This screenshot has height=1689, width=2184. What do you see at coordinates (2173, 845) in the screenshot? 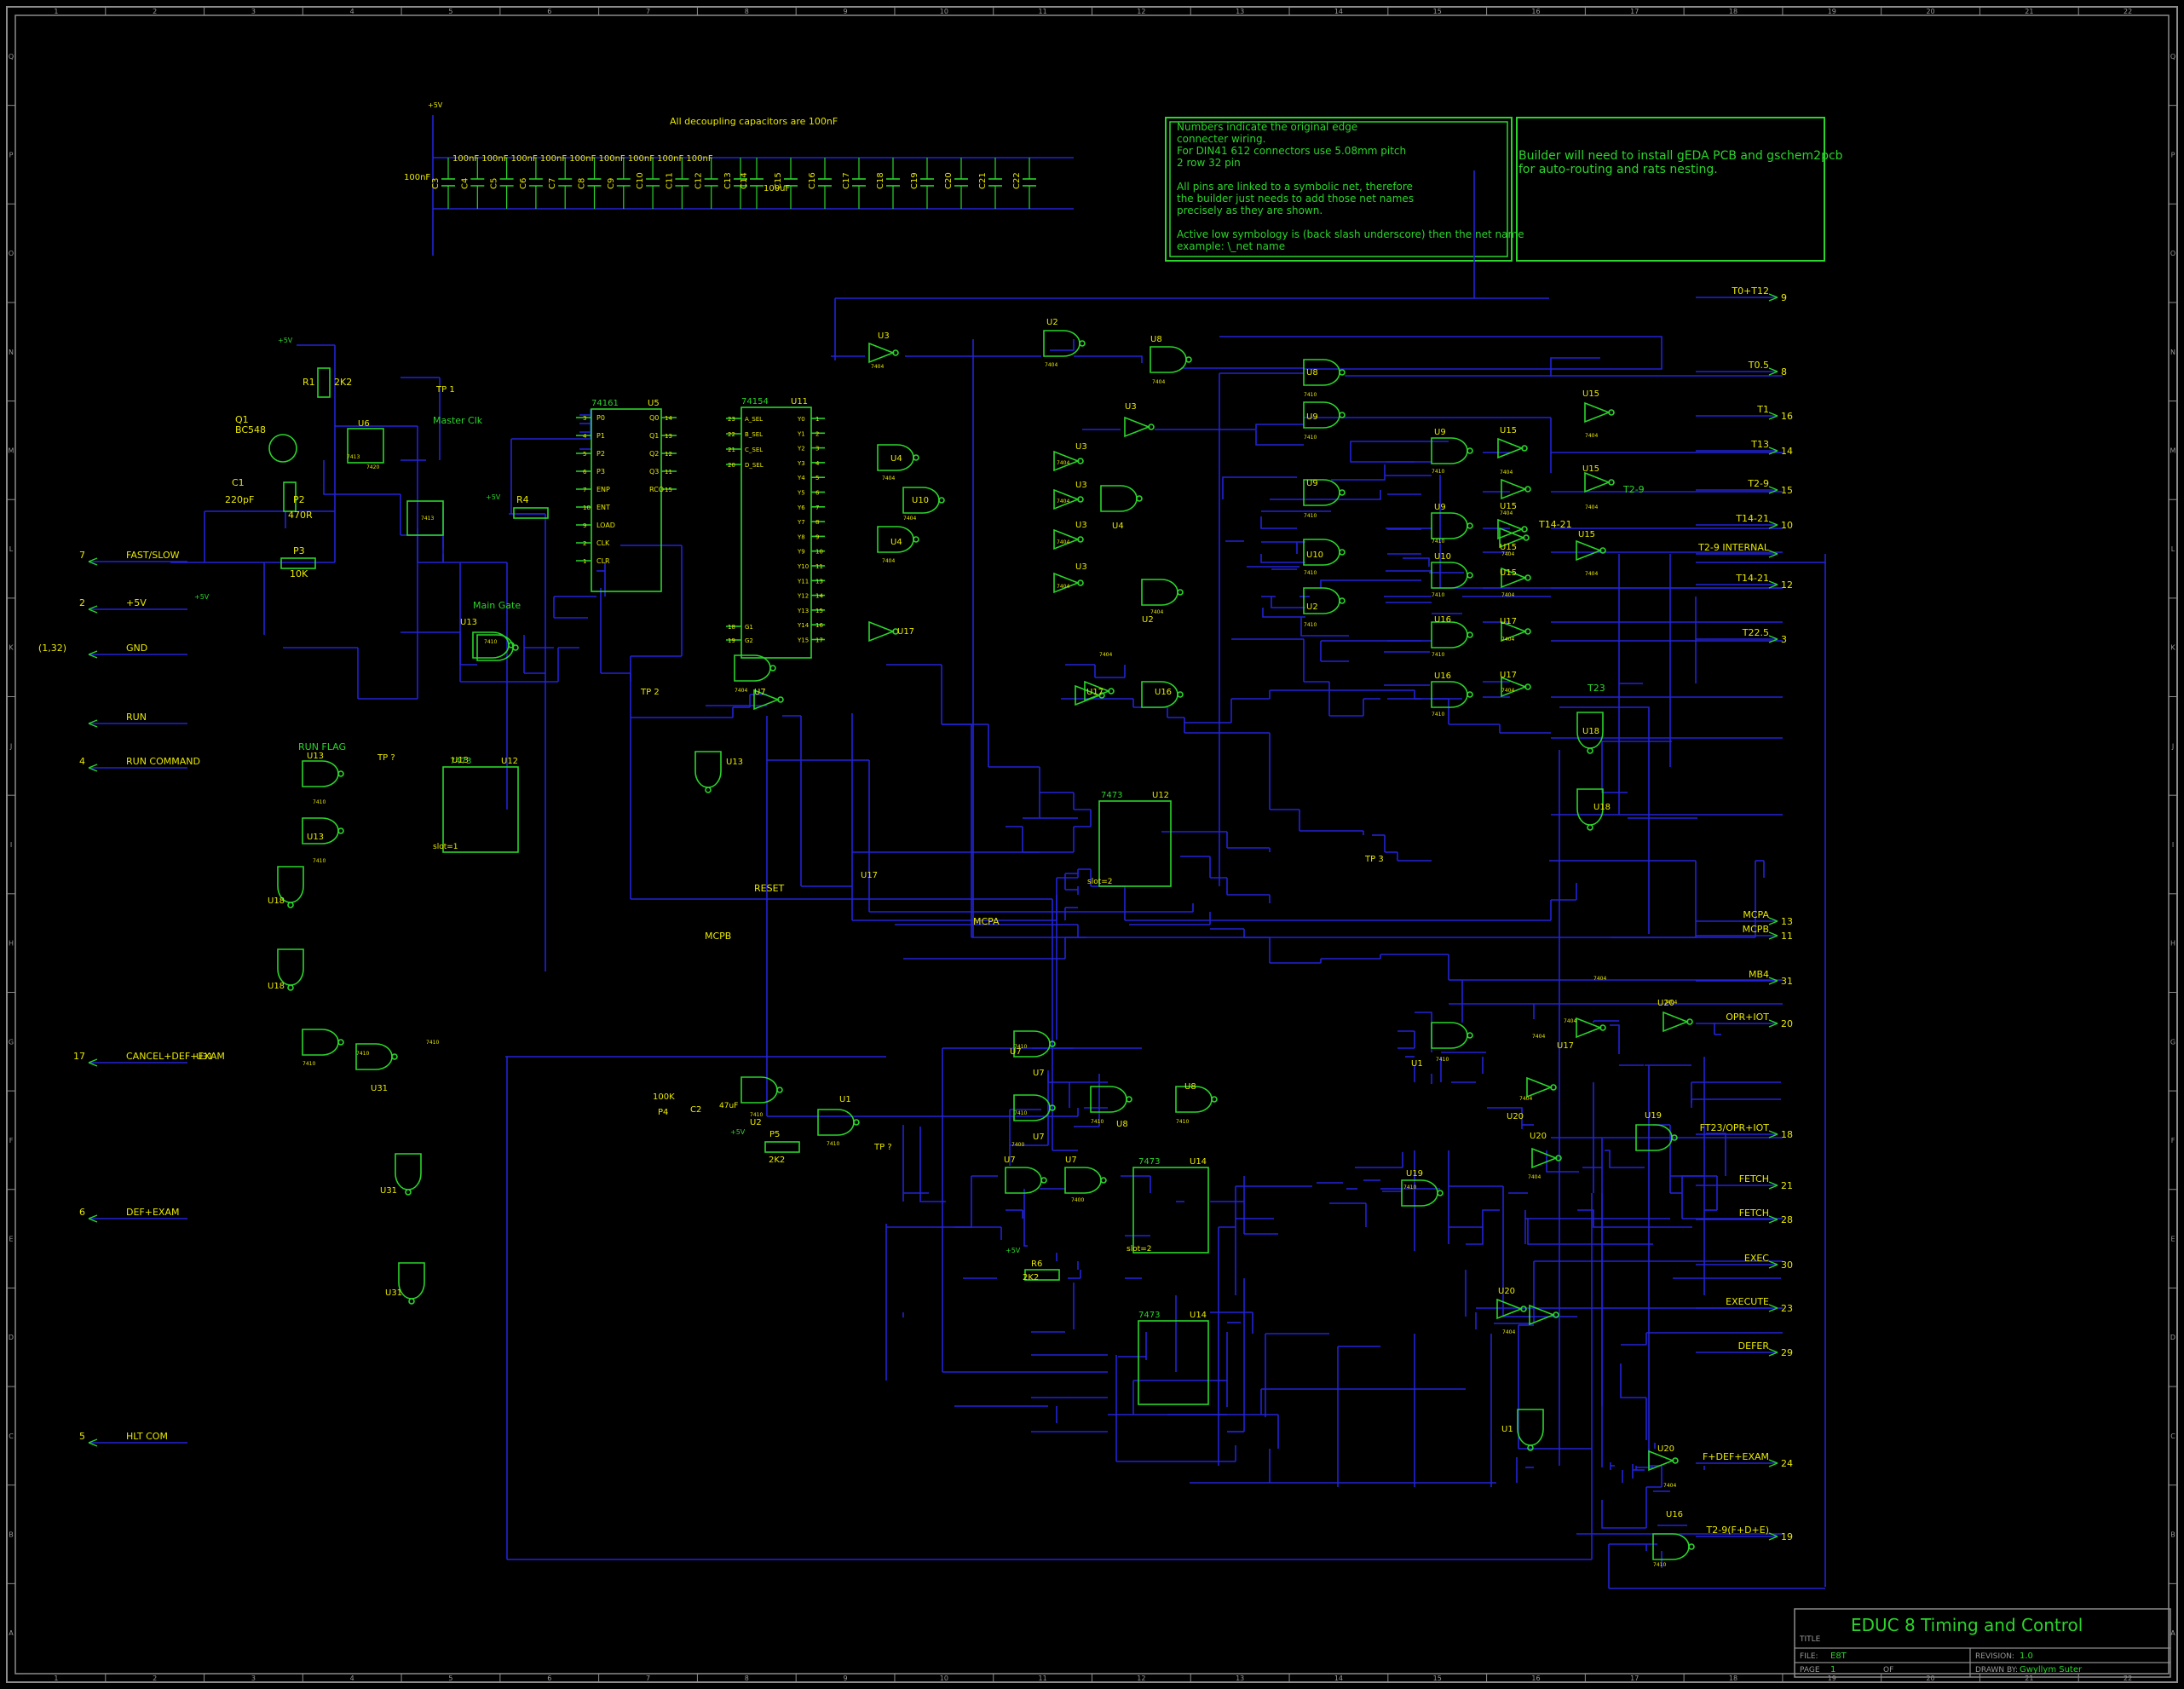
I see `row-index: I` at bounding box center [2173, 845].